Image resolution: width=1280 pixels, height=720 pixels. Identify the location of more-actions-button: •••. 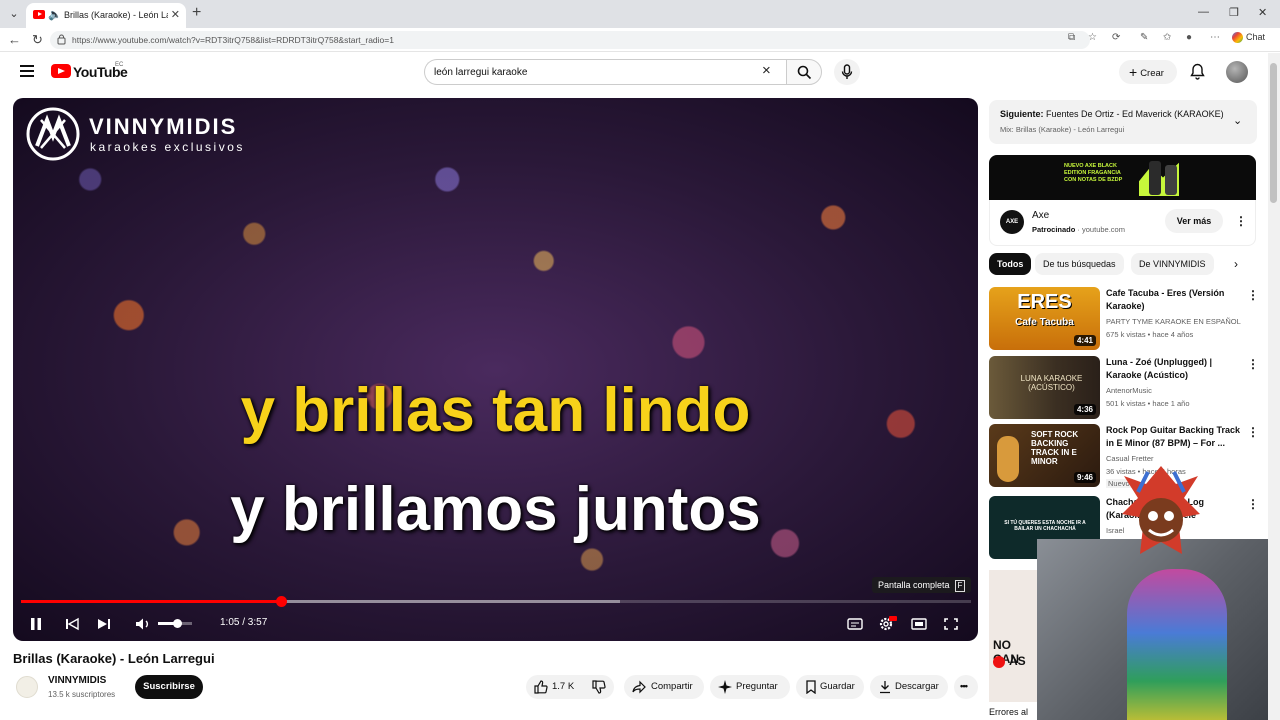
(966, 687).